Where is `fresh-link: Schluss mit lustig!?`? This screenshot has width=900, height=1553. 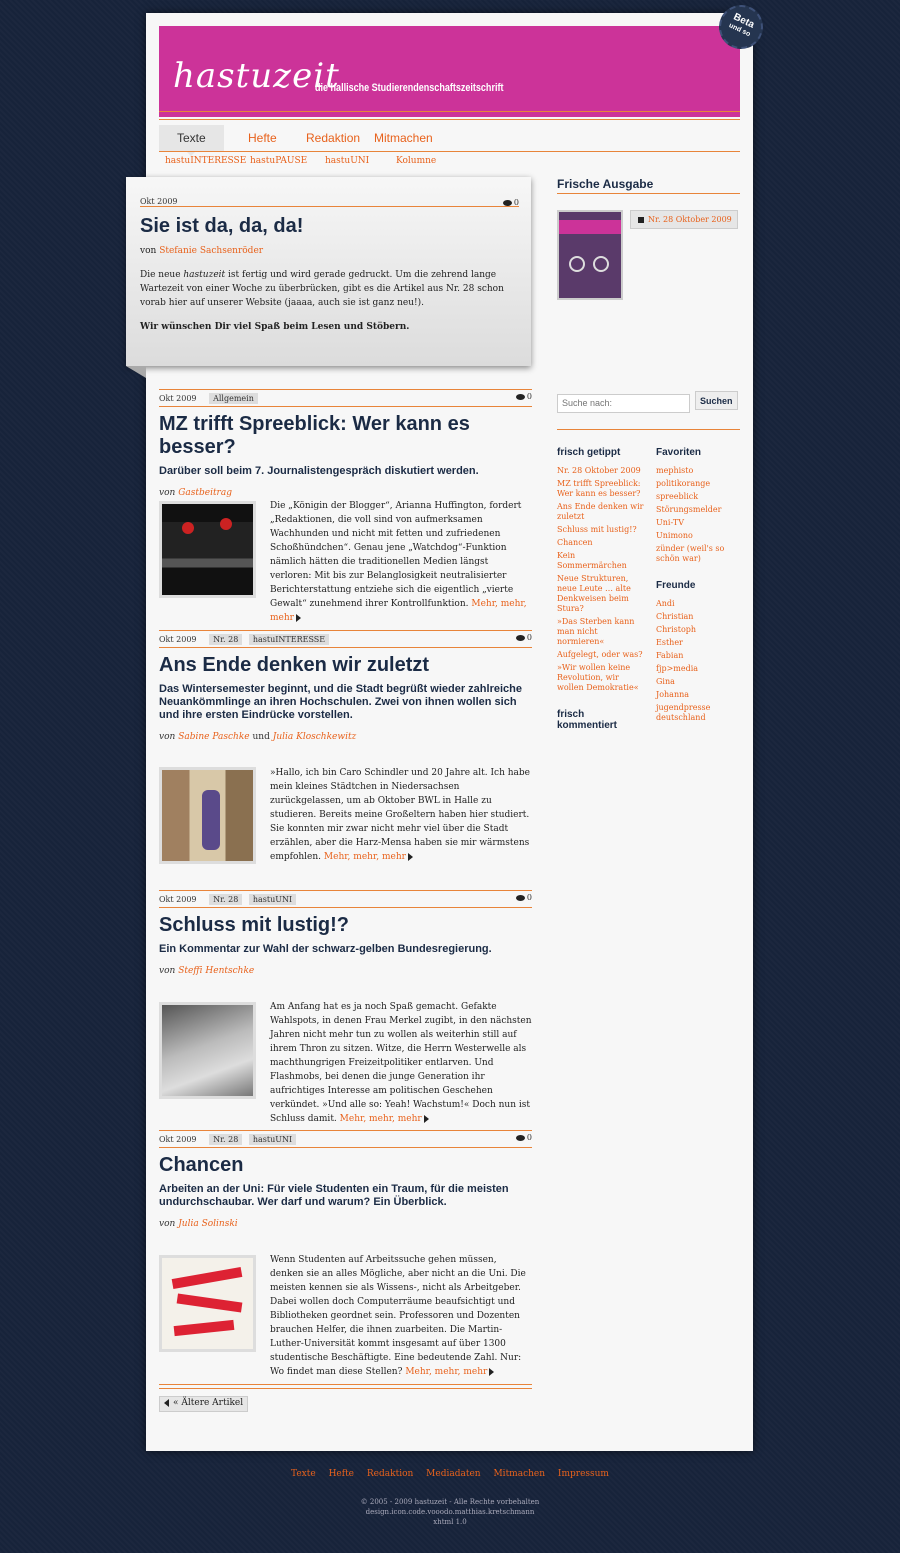
fresh-link: Schluss mit lustig!? is located at coordinates (602, 530).